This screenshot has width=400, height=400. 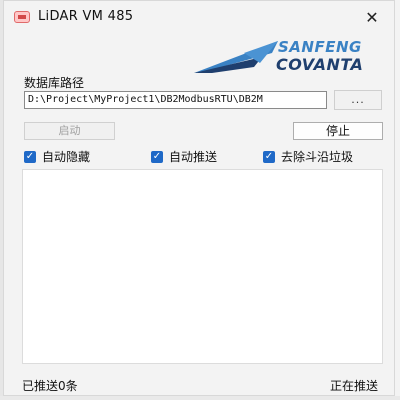 I want to click on auto-push-checkbox: ✓ 自动推送, so click(x=184, y=156).